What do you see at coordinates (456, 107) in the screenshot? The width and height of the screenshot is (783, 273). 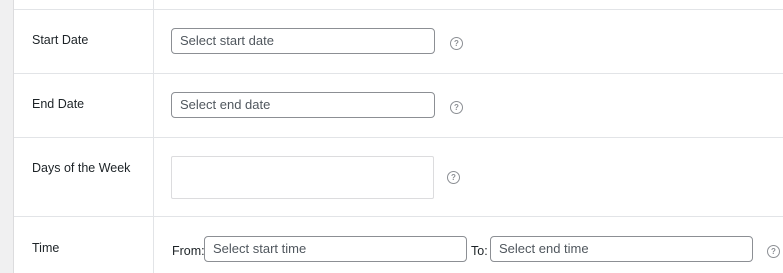 I see `end-date-help-icon: ?` at bounding box center [456, 107].